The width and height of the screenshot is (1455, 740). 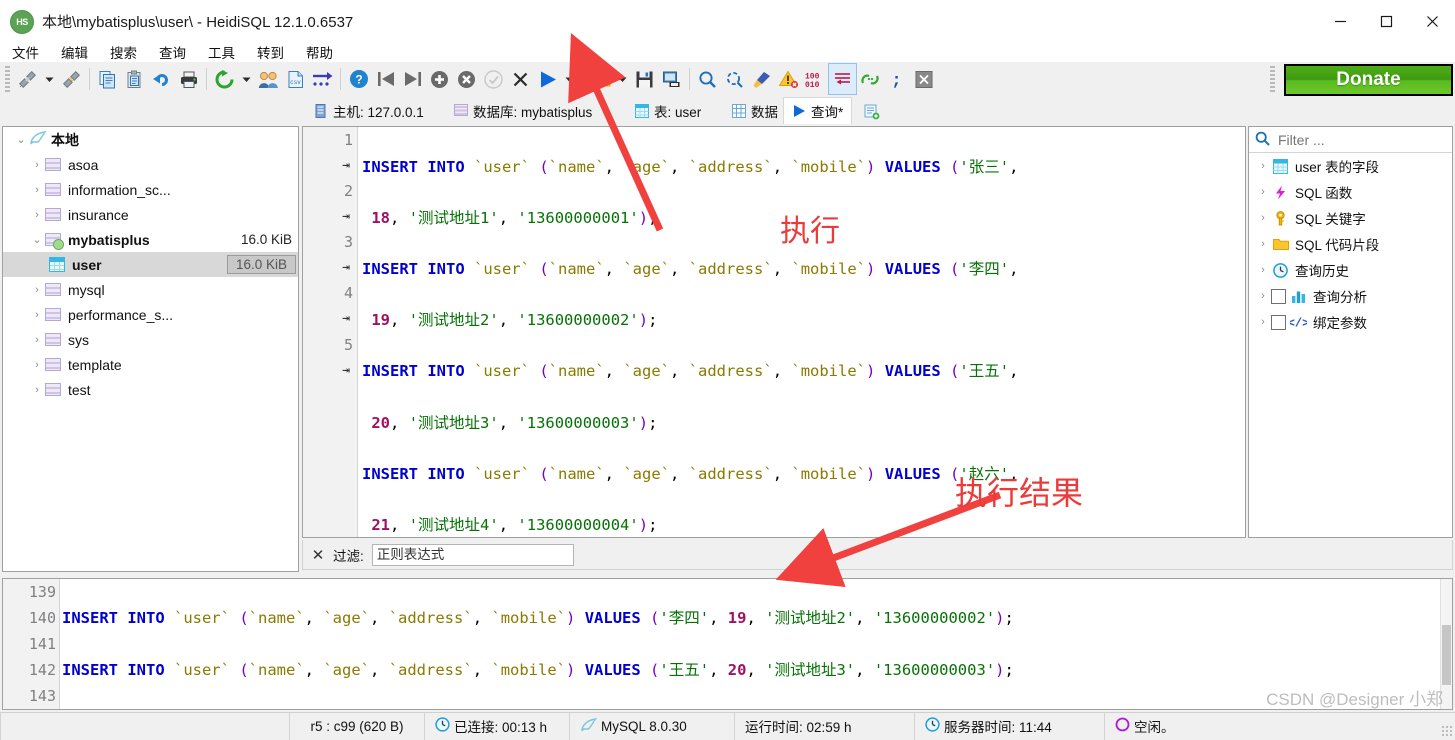 What do you see at coordinates (270, 52) in the screenshot?
I see `menu-goto: 转到` at bounding box center [270, 52].